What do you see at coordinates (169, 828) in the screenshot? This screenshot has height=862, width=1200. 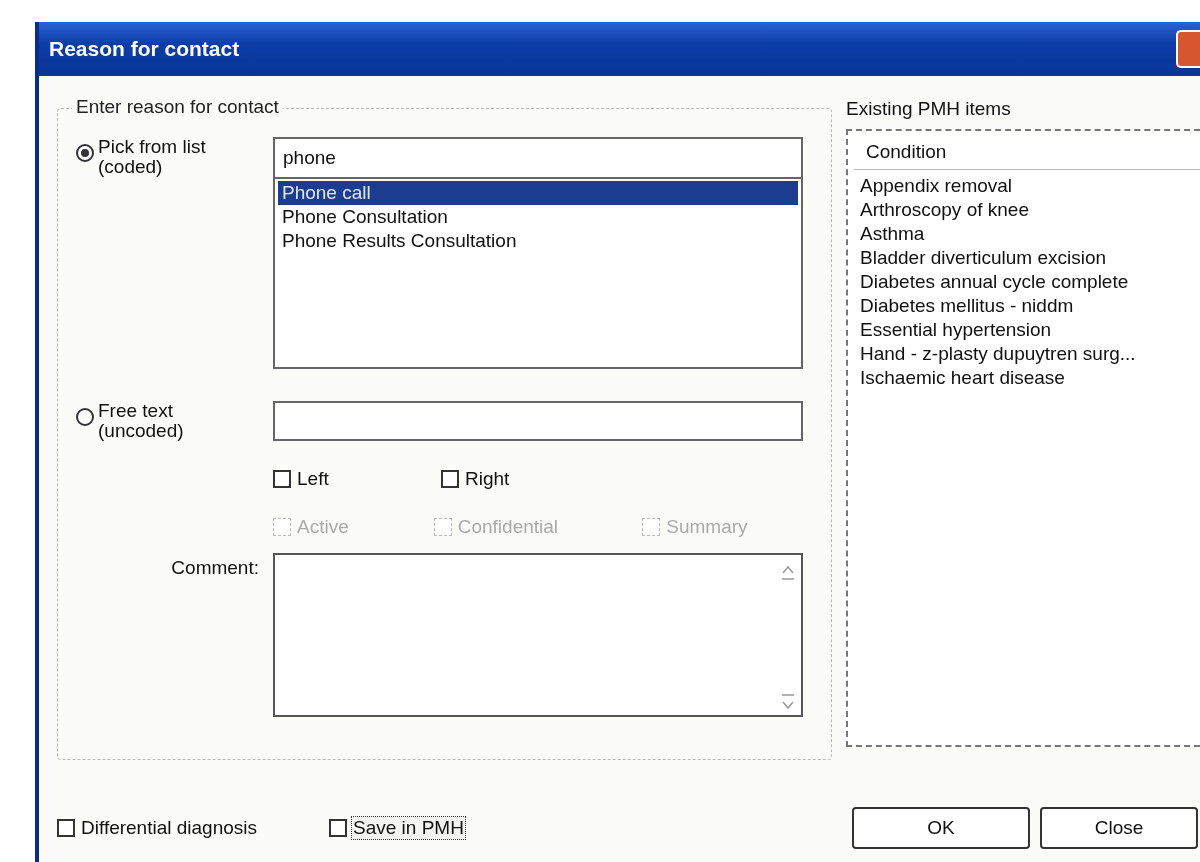 I see `checkbox-label: Differential diagnosis` at bounding box center [169, 828].